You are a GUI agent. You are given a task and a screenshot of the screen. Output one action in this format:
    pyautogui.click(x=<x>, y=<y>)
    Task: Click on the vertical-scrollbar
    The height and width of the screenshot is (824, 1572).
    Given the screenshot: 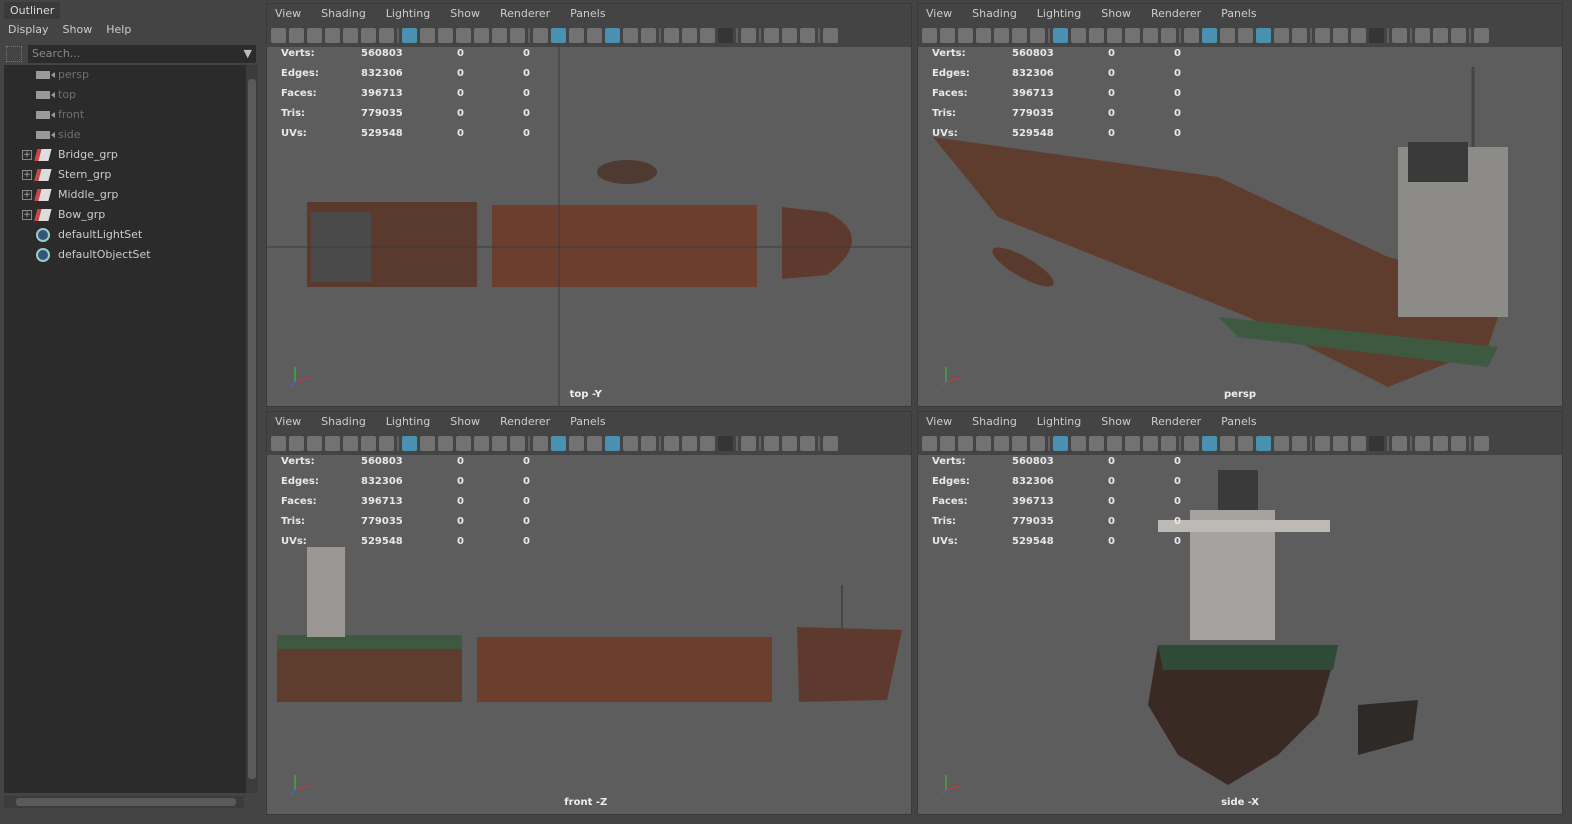 What is the action you would take?
    pyautogui.click(x=252, y=429)
    